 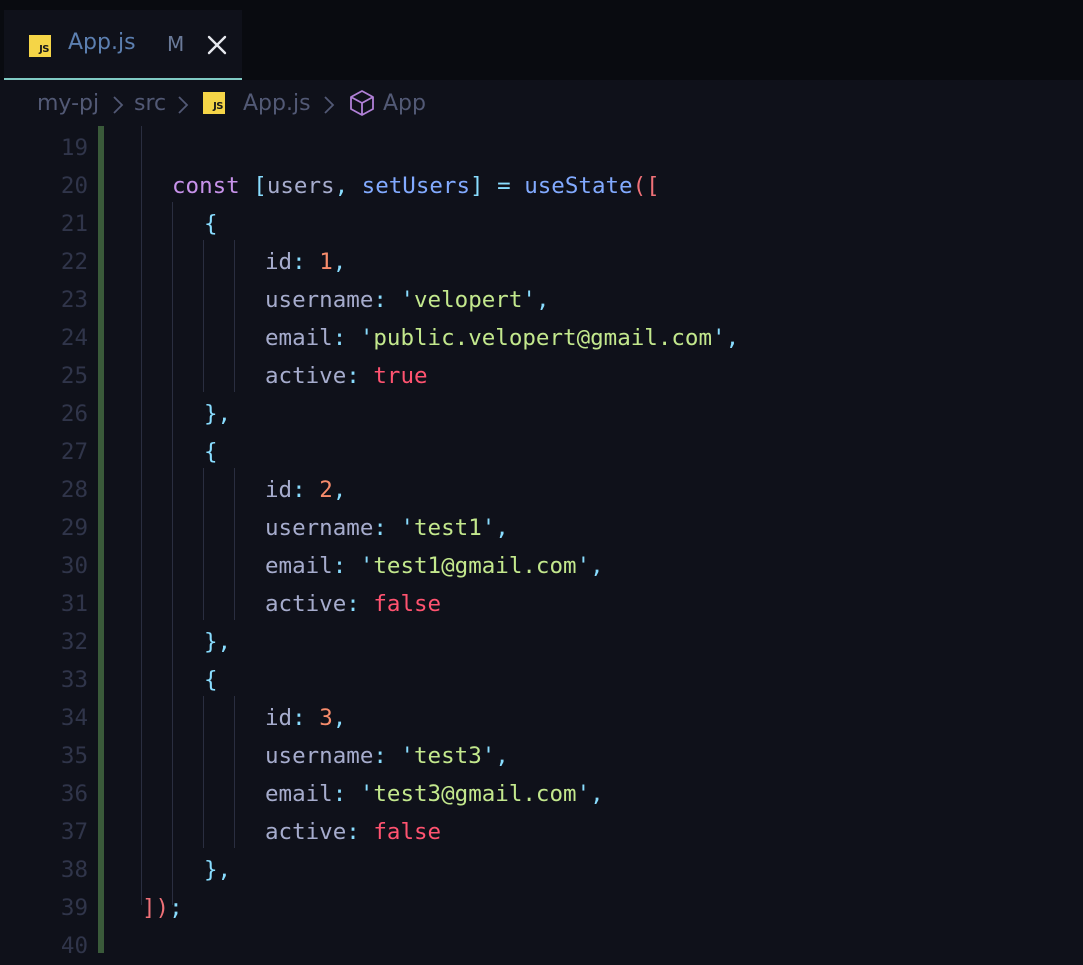 I want to click on code-line: 40, so click(x=541, y=946).